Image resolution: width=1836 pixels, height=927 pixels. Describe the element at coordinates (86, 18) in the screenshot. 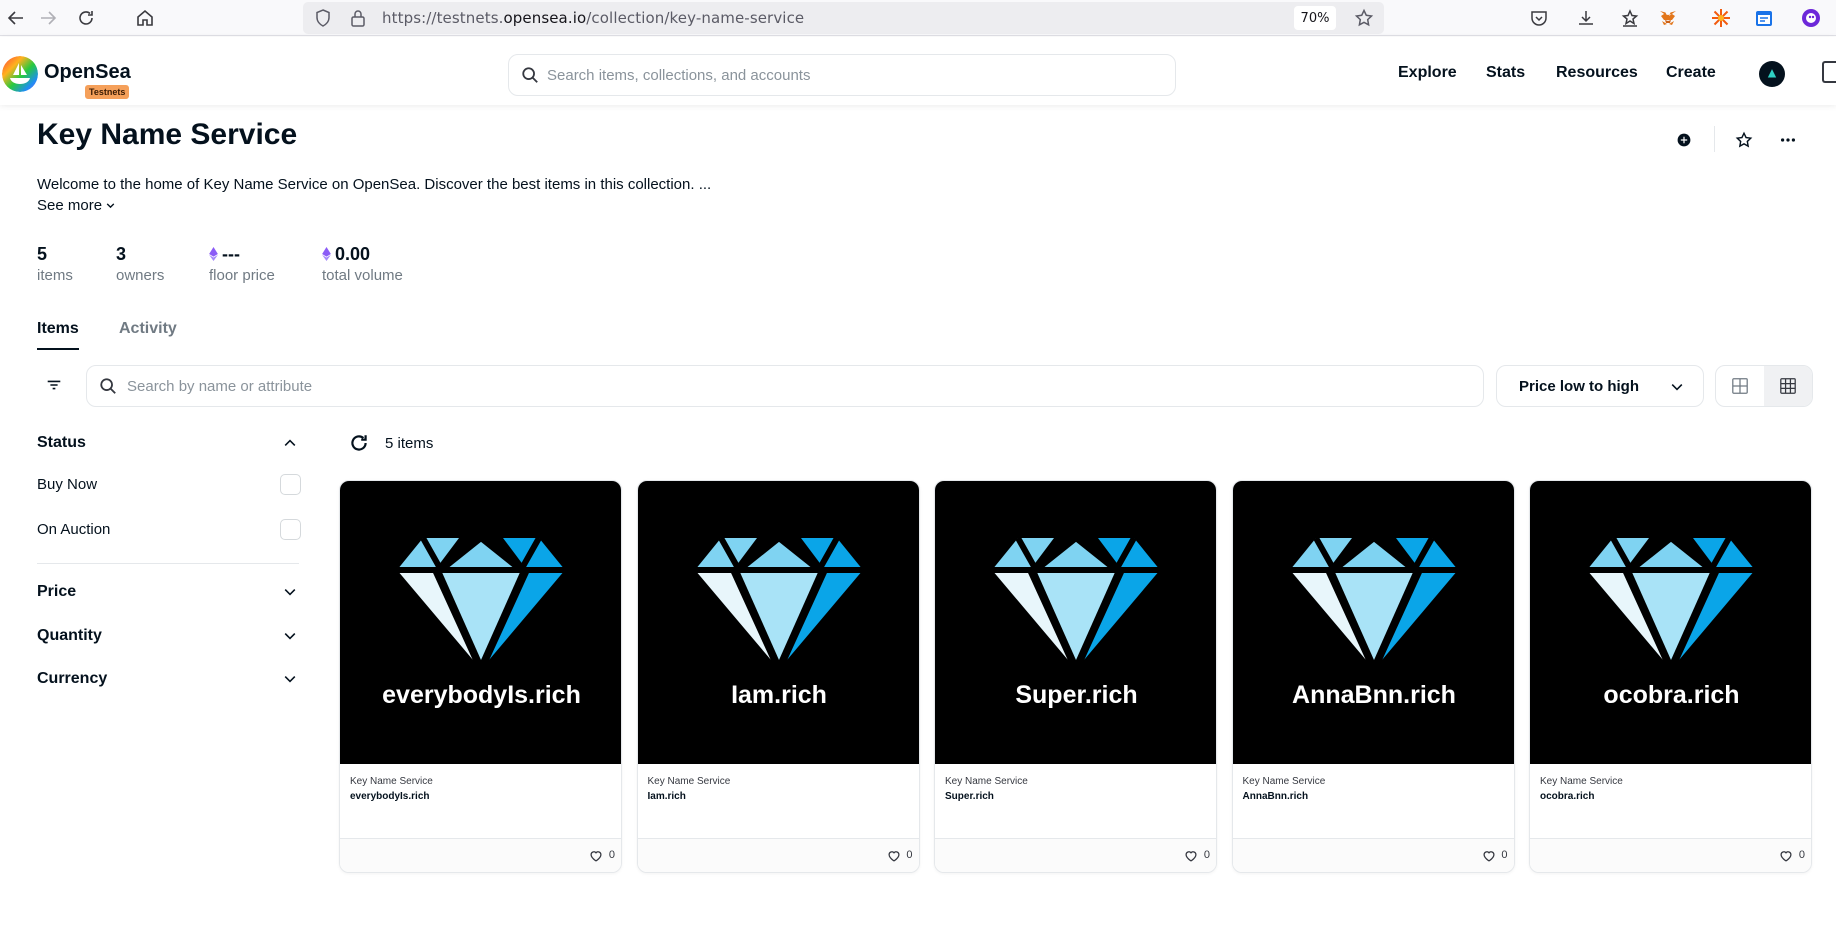

I see `reload-button` at that location.